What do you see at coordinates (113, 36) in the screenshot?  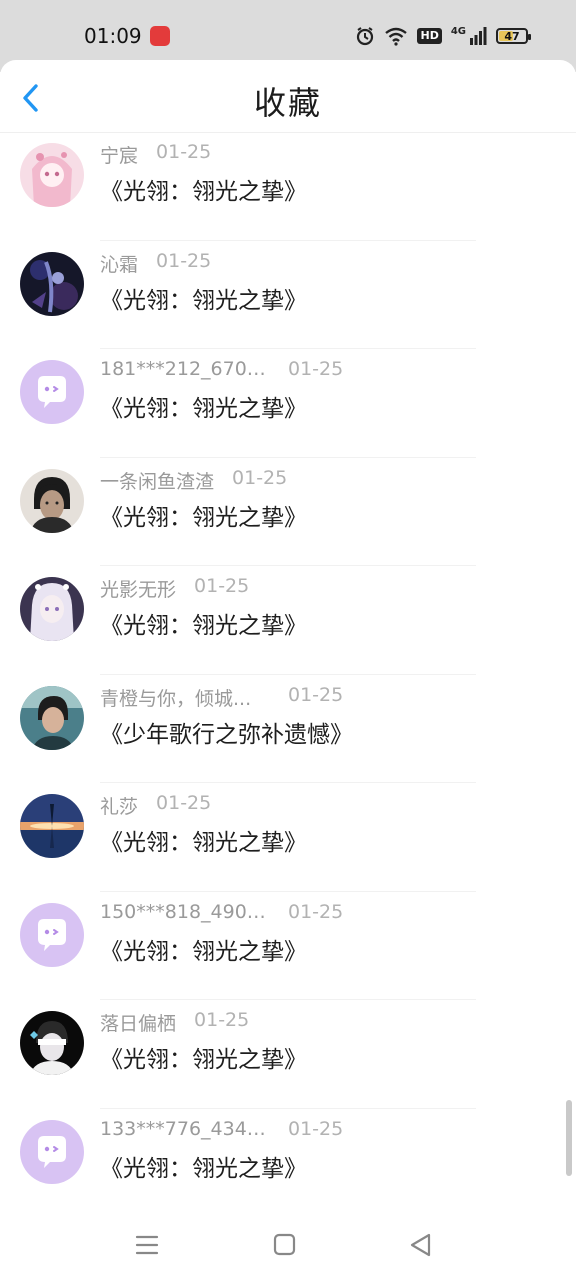 I see `status-time: 01:09` at bounding box center [113, 36].